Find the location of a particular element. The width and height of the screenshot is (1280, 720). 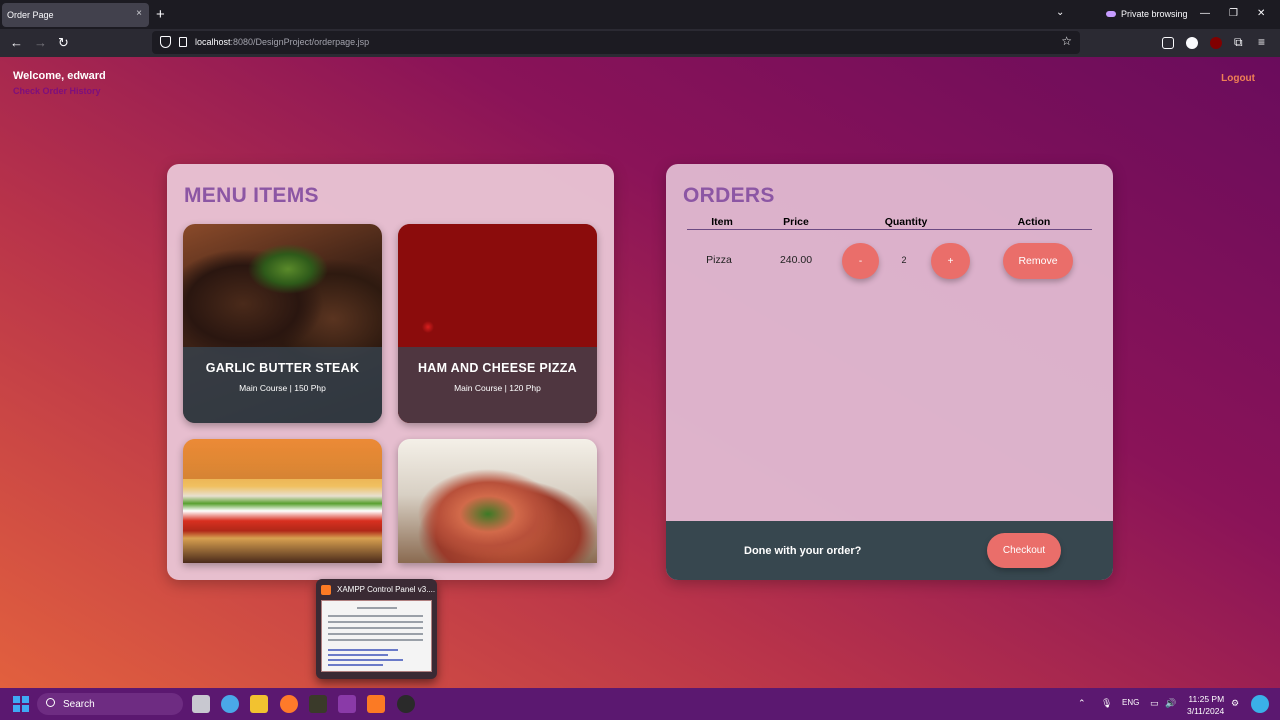

private-browsing-indicator: Private browsing is located at coordinates (1147, 14).